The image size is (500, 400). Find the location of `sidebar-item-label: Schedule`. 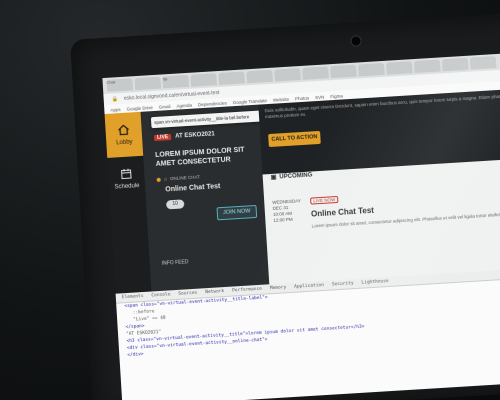

sidebar-item-label: Schedule is located at coordinates (127, 187).